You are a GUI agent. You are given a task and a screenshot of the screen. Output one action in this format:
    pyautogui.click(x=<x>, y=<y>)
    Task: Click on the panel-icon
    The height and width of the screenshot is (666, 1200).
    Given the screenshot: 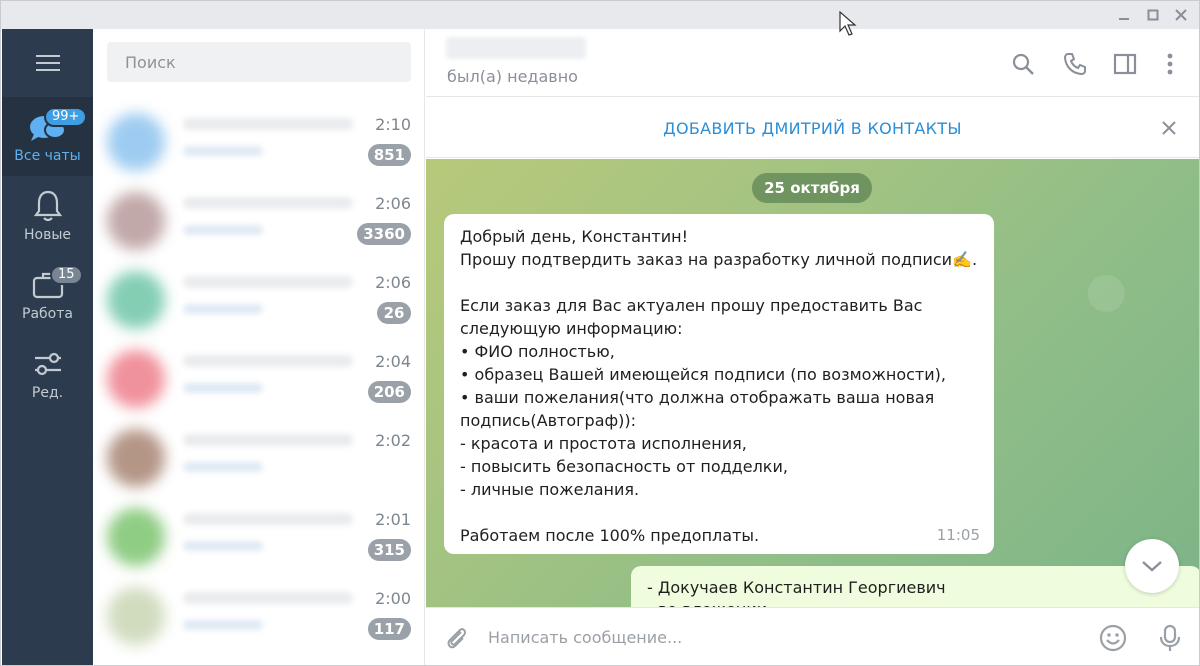 What is the action you would take?
    pyautogui.click(x=1125, y=64)
    